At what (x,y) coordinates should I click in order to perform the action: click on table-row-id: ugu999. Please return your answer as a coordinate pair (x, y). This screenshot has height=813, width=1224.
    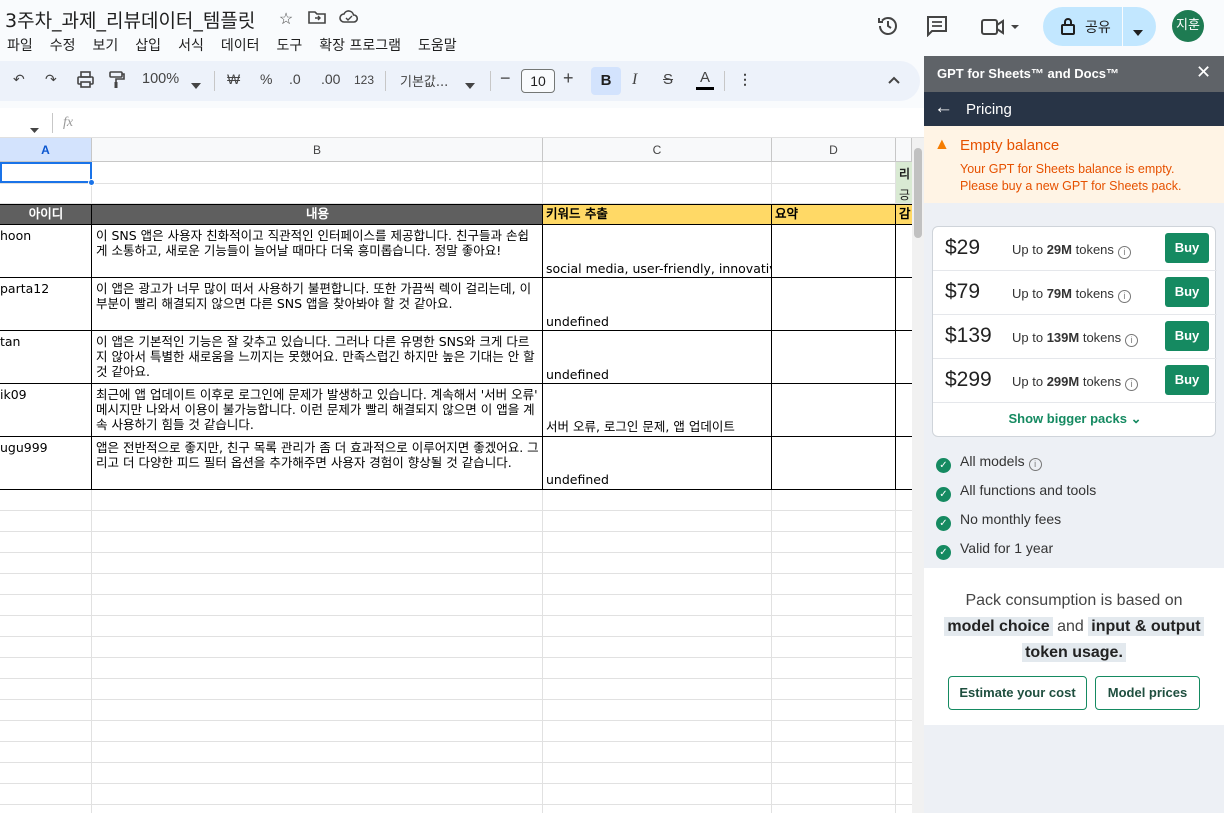
    Looking at the image, I should click on (45, 447).